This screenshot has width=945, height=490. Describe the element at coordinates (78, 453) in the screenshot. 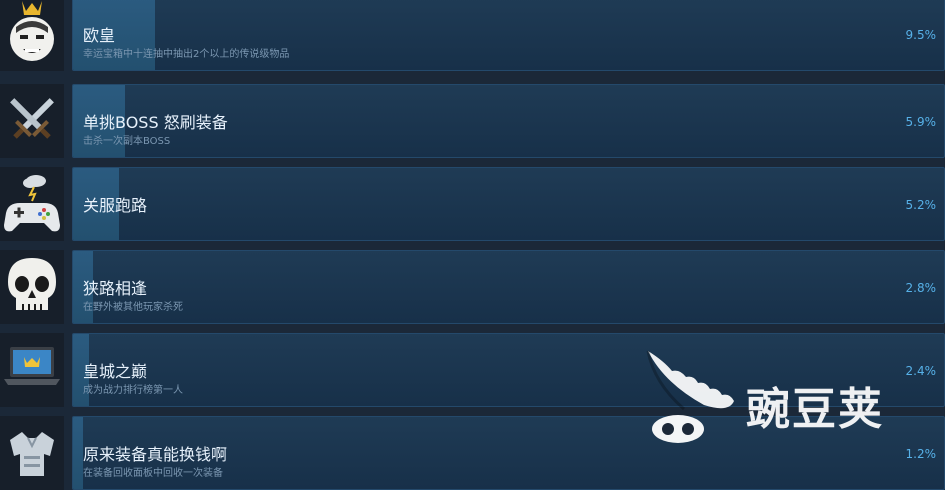

I see `progress-fill` at that location.